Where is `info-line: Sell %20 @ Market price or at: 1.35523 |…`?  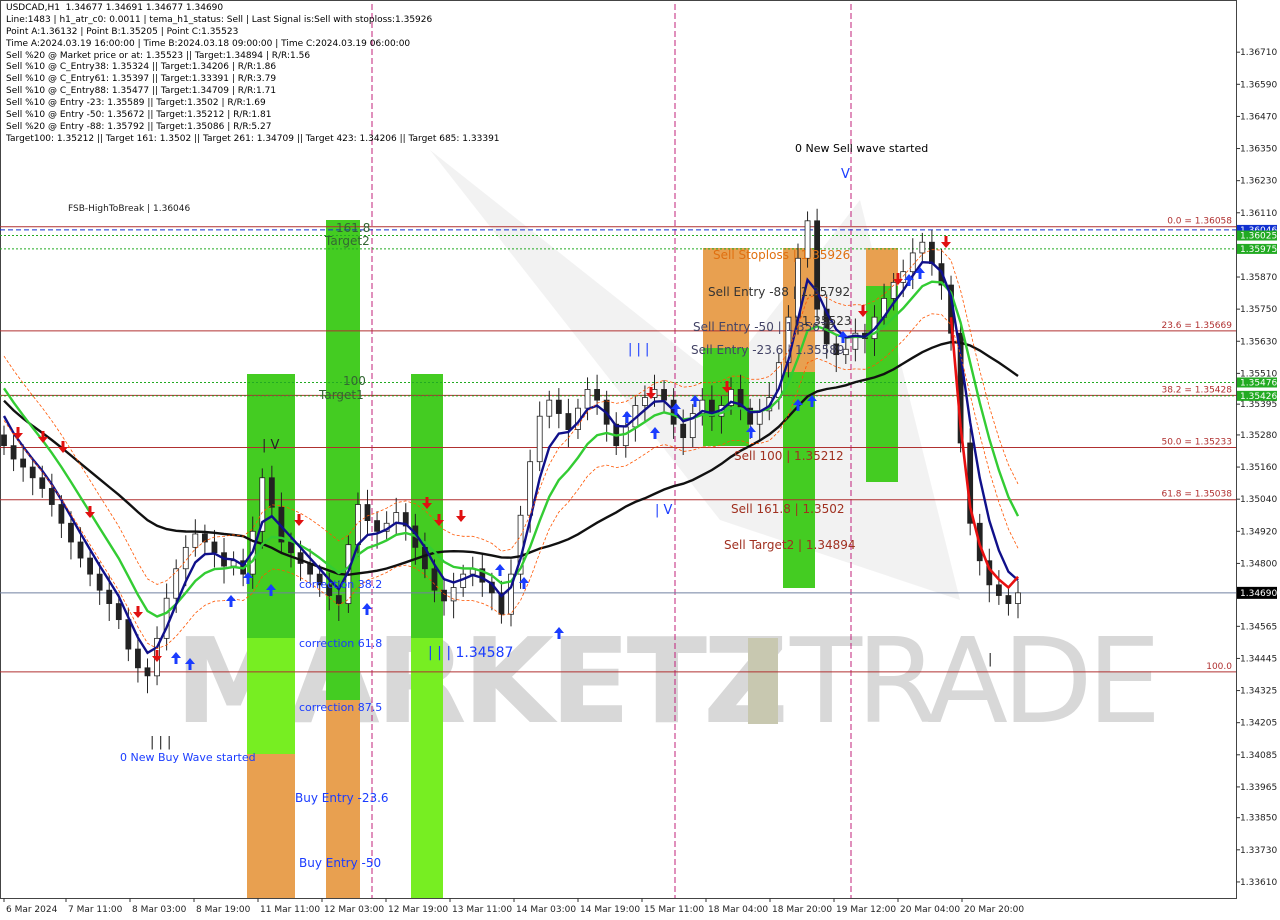
info-line: Sell %20 @ Market price or at: 1.35523 |… is located at coordinates (158, 55).